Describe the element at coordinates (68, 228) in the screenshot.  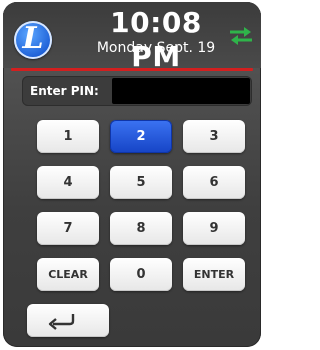
I see `key-7: 7` at that location.